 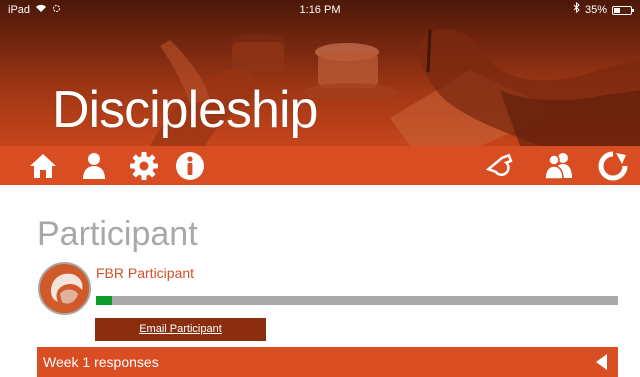 What do you see at coordinates (117, 234) in the screenshot?
I see `page-title: Participant` at bounding box center [117, 234].